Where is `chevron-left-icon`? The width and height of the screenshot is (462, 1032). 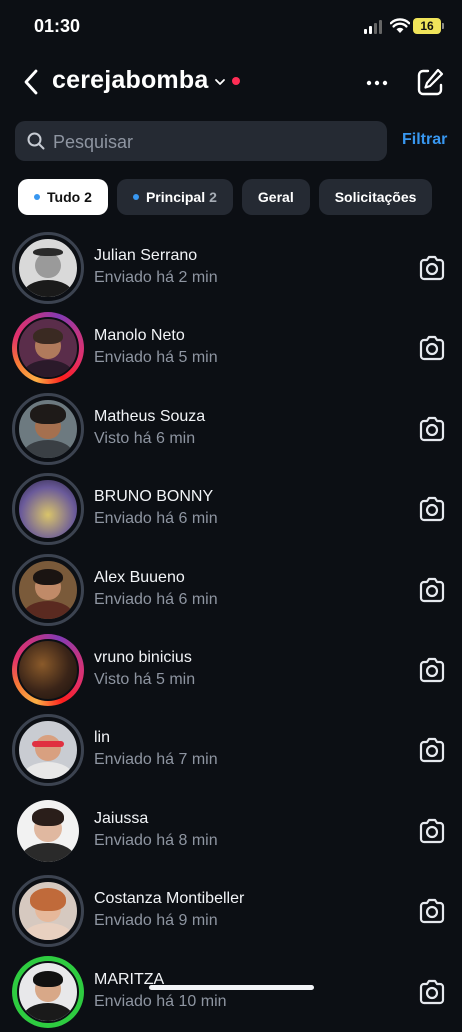
chevron-left-icon is located at coordinates (32, 82).